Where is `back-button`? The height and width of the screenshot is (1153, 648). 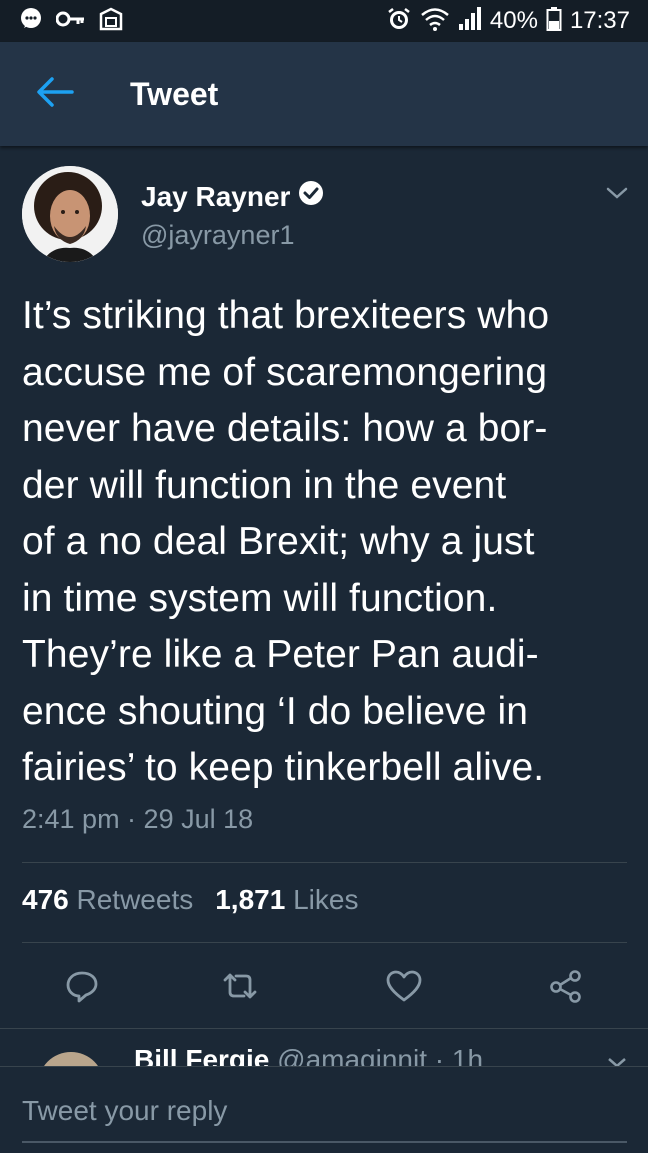
back-button is located at coordinates (55, 94).